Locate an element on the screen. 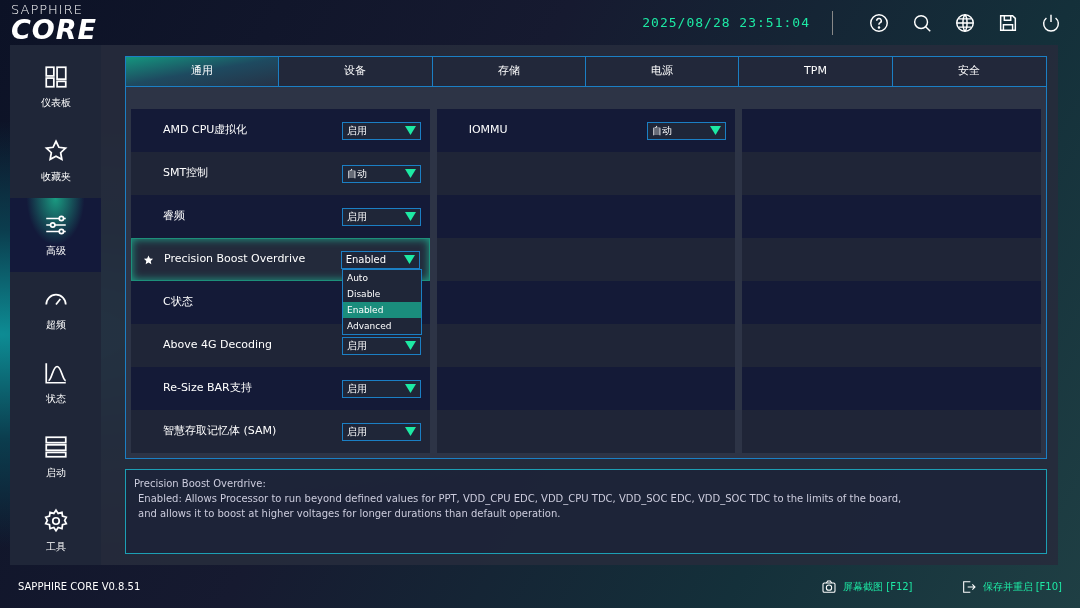 This screenshot has height=608, width=1080. sidebar-item: 收藏夹 is located at coordinates (55, 161).